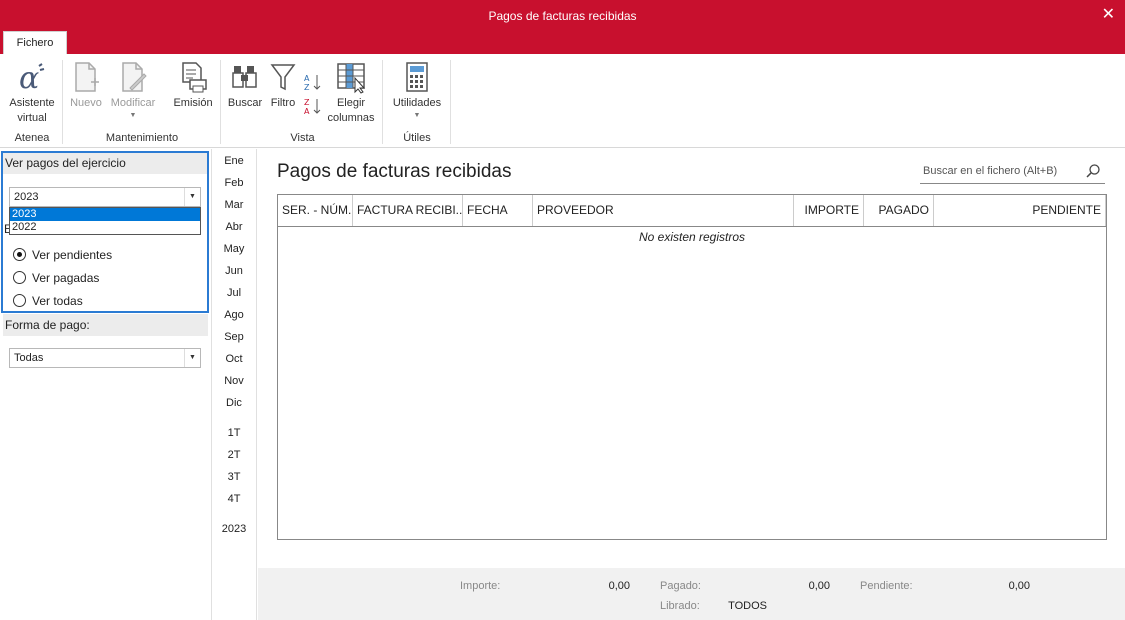 The image size is (1125, 620). I want to click on sort-buttons: A Z Z A, so click(313, 94).